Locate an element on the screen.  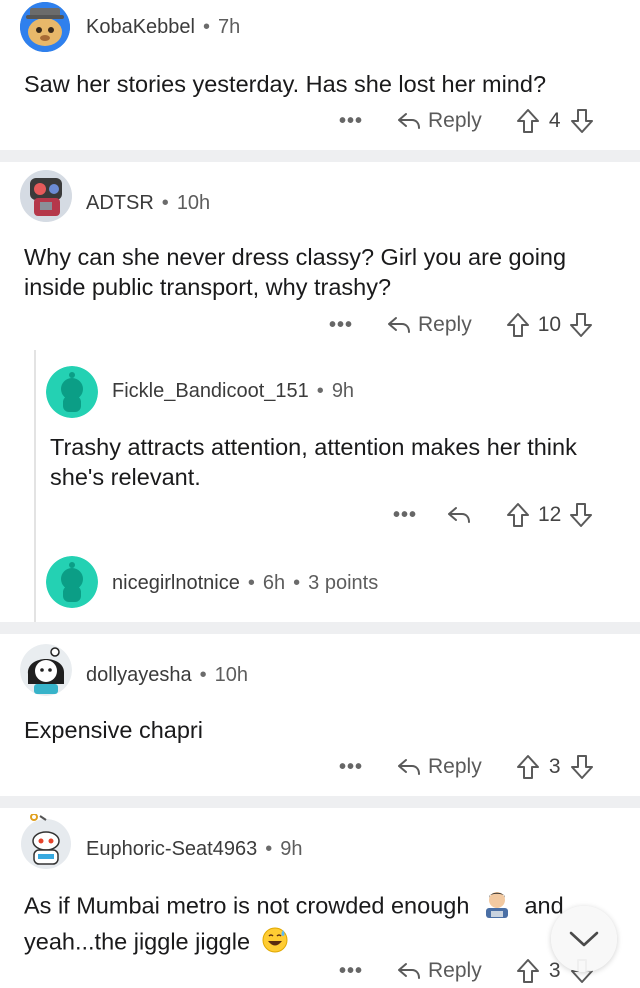
author-name: Fickle_Bandicoot_151 is located at coordinates (210, 391).